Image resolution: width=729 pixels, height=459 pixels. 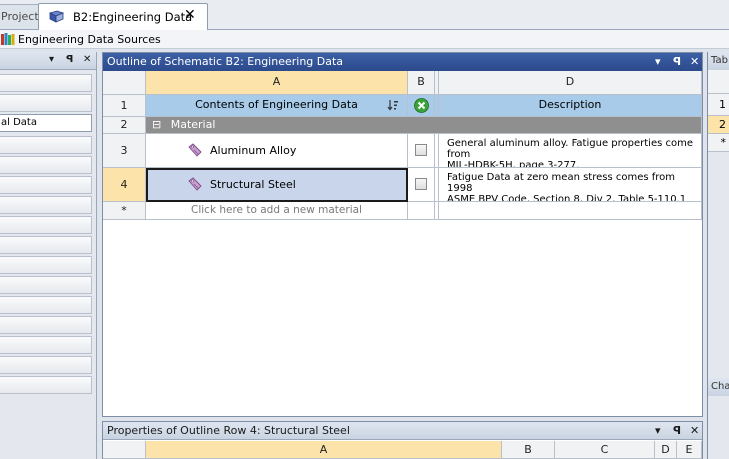 I want to click on engineering-data-sources-button: Engineering Data Sources, so click(x=89, y=39).